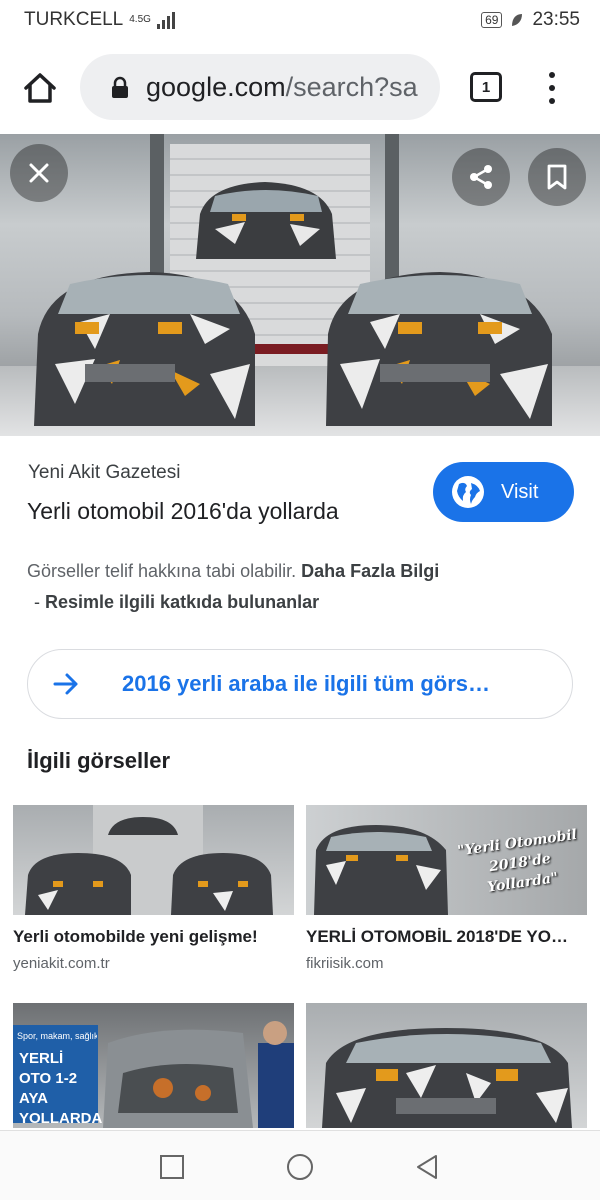 The image size is (600, 1200). I want to click on more-info-link: Daha Fazla Bilgi, so click(370, 571).